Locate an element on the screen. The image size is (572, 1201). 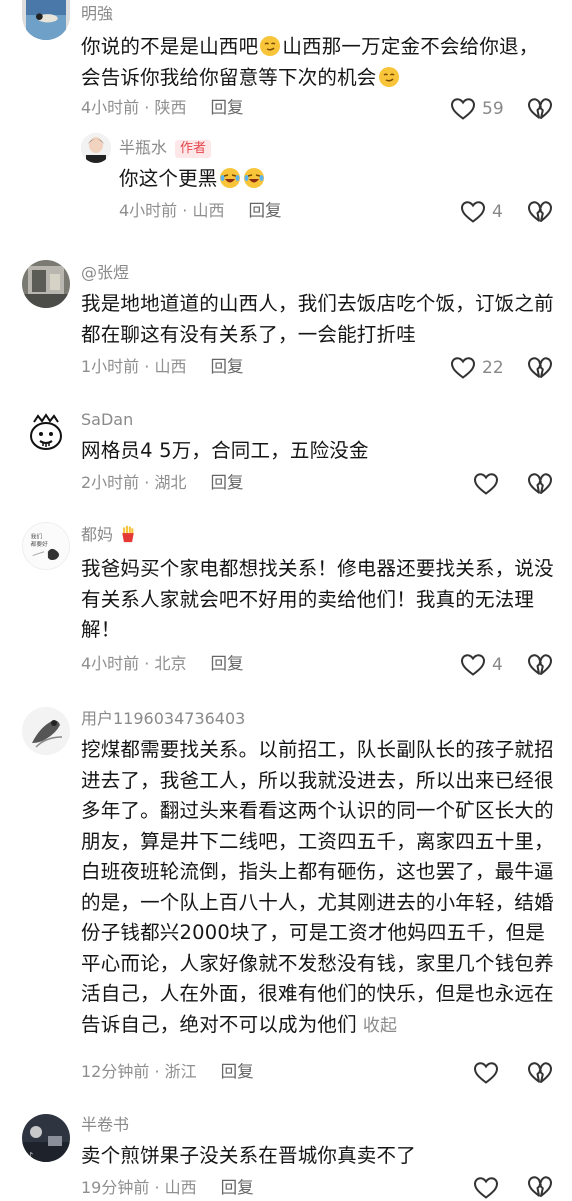
username: 半瓶水 作者 is located at coordinates (165, 148).